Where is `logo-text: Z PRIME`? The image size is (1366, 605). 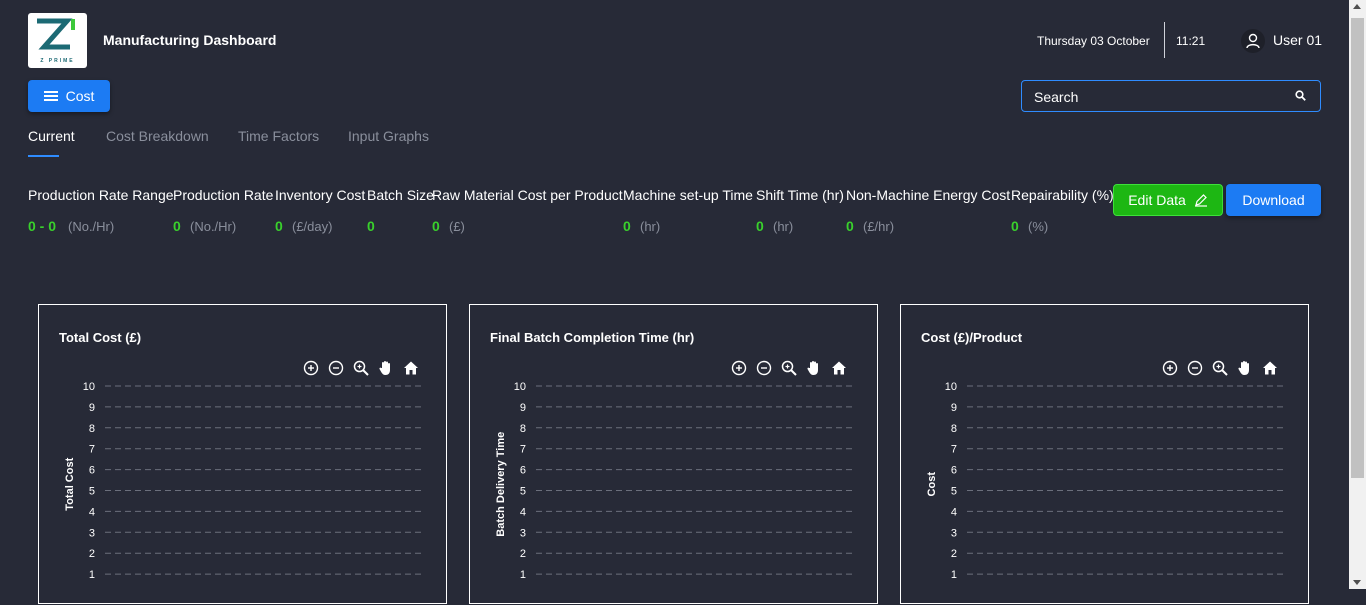
logo-text: Z PRIME is located at coordinates (57, 61).